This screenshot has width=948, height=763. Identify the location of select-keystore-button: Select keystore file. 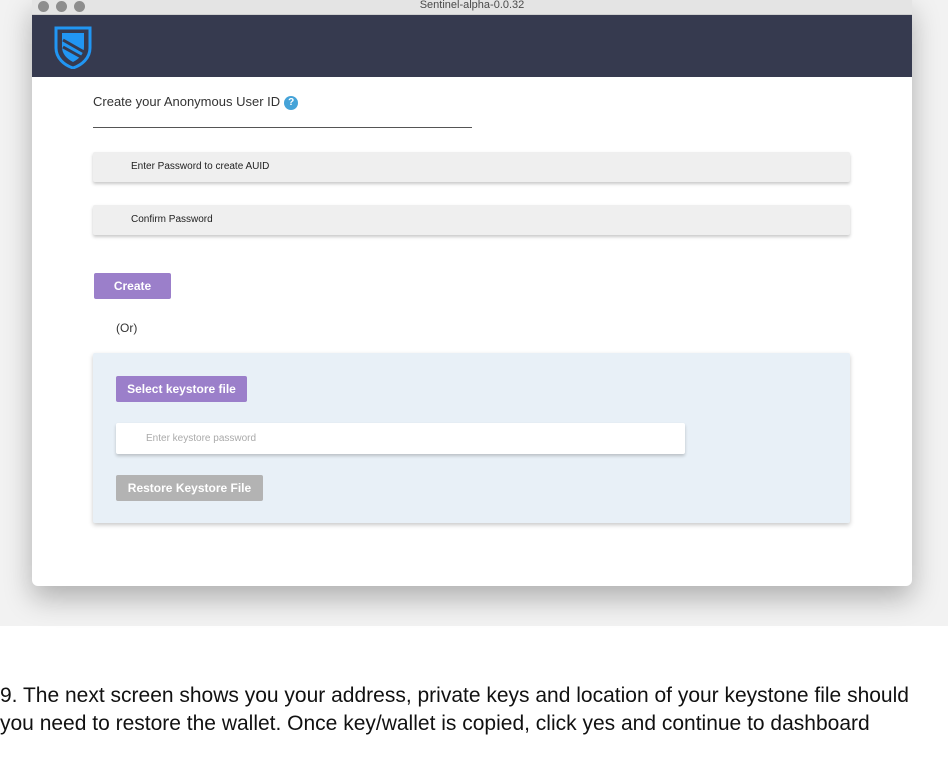
(181, 389).